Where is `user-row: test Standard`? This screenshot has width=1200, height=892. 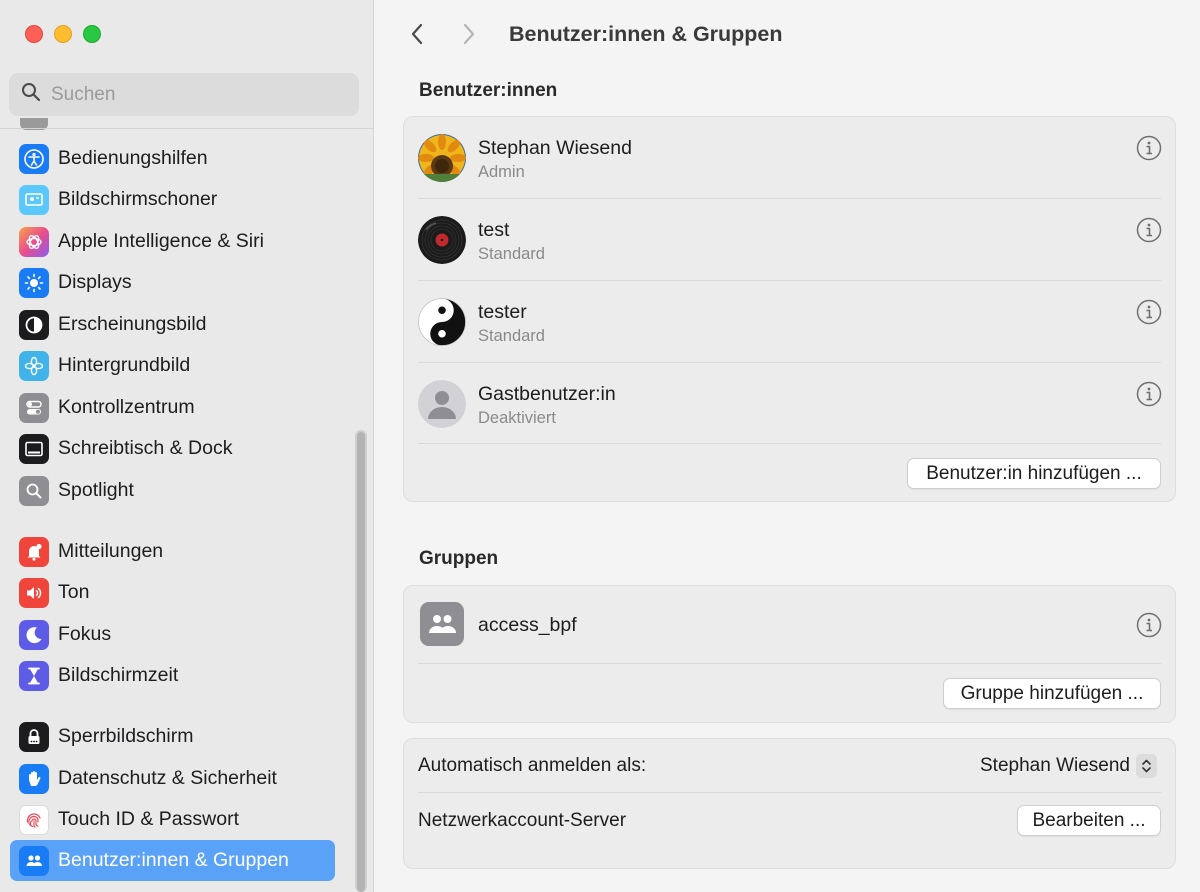 user-row: test Standard is located at coordinates (790, 240).